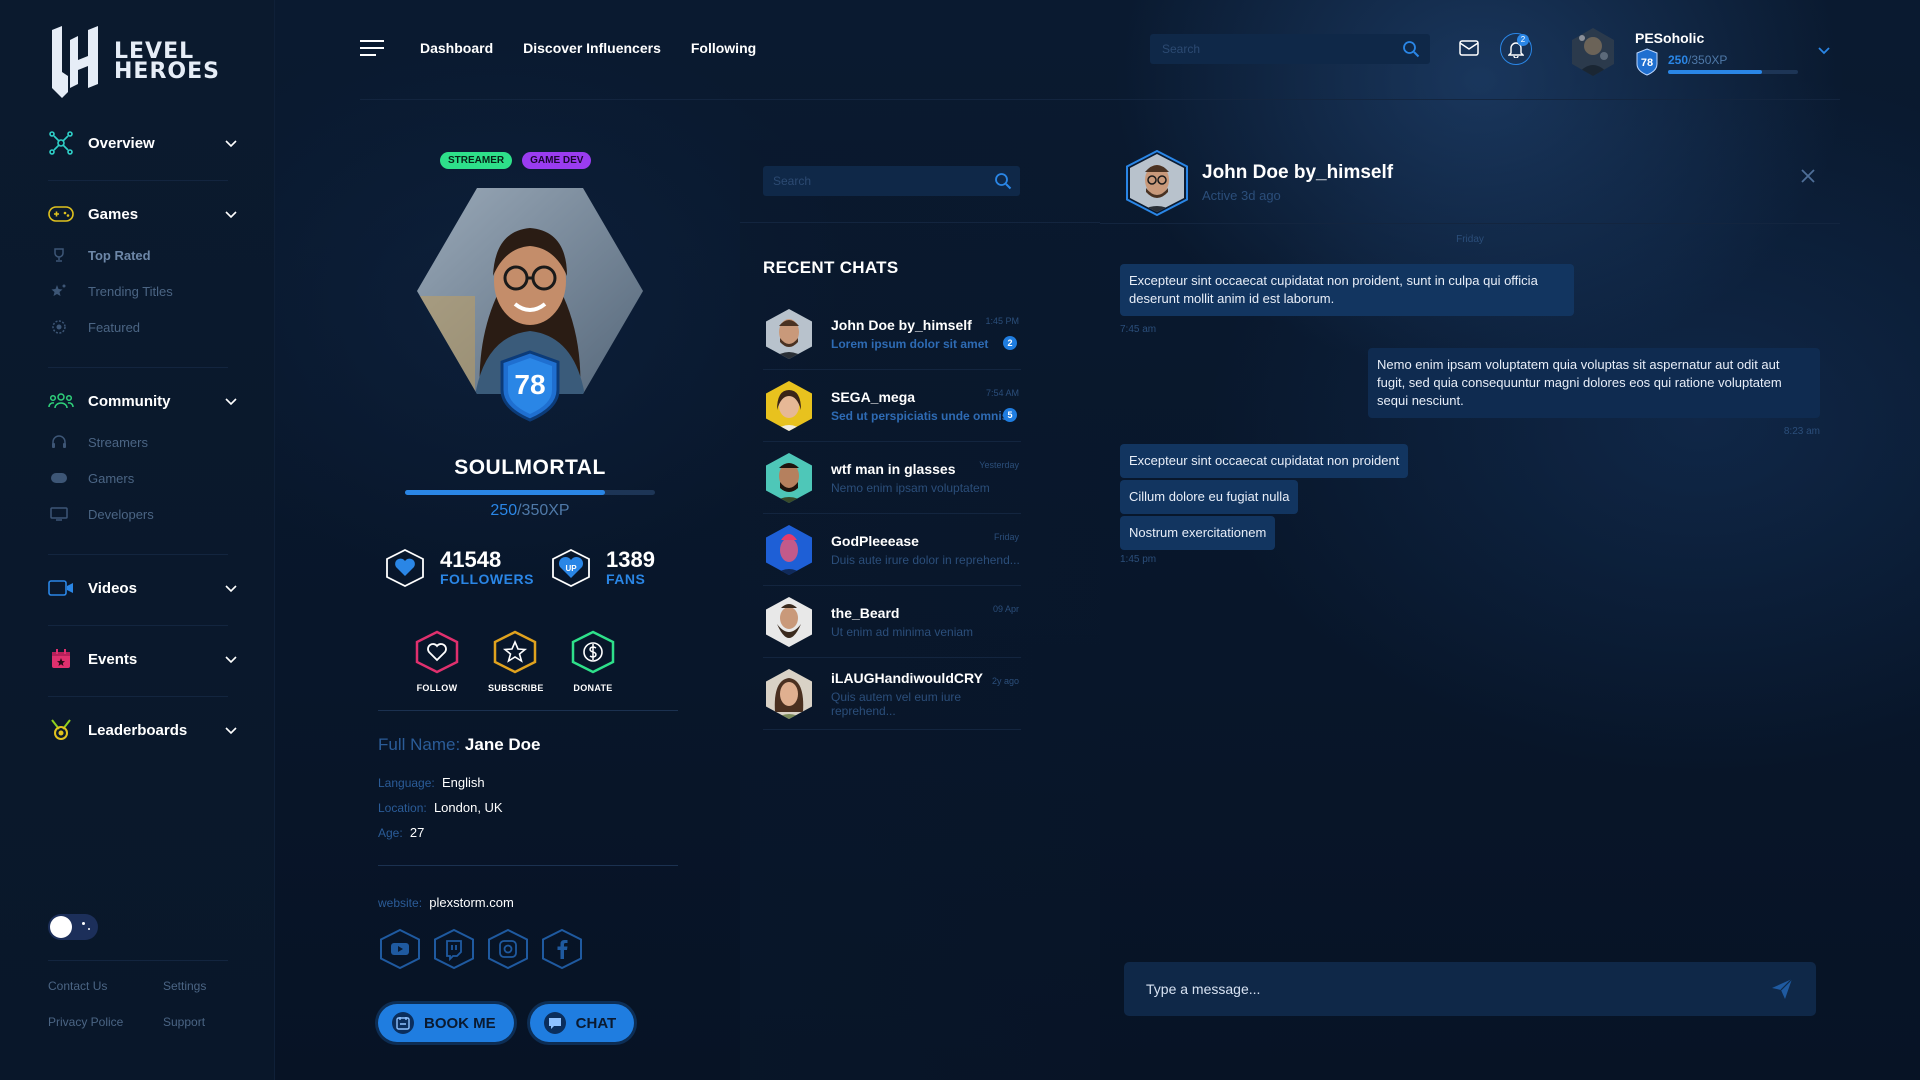 The height and width of the screenshot is (1080, 1920). I want to click on dollar-icon, so click(593, 652).